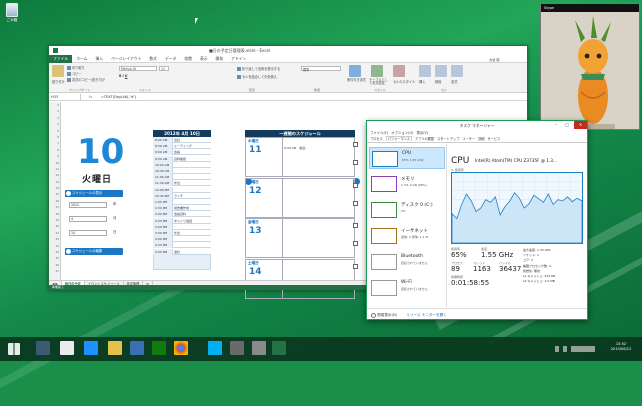  I want to click on ribbon-tab: 開発, so click(220, 59).